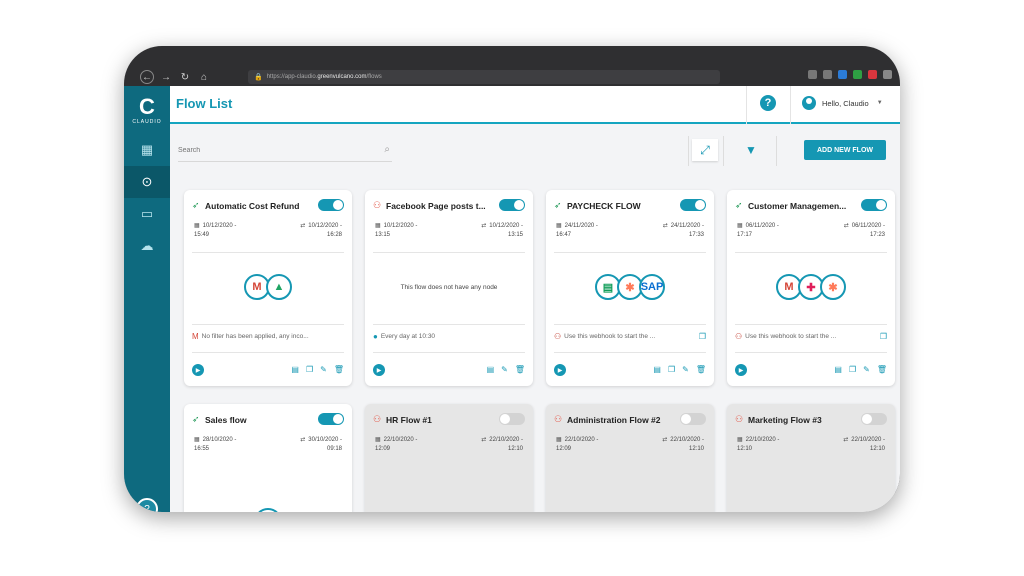  What do you see at coordinates (696, 449) in the screenshot?
I see `updated-time: 12:10` at bounding box center [696, 449].